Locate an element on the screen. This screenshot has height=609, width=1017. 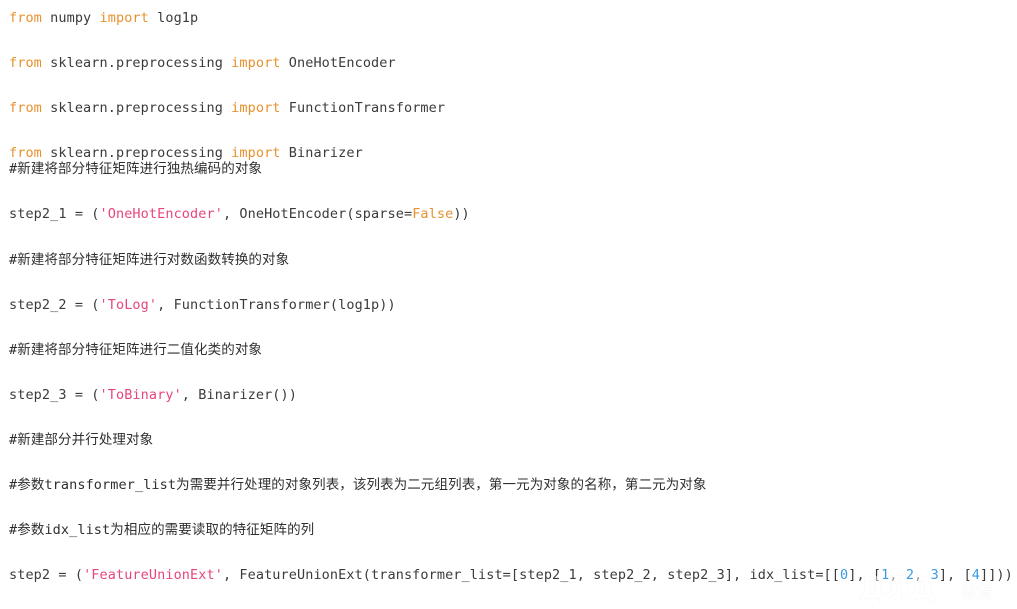
code-token: 新建部分并行处理对象 is located at coordinates (85, 440).